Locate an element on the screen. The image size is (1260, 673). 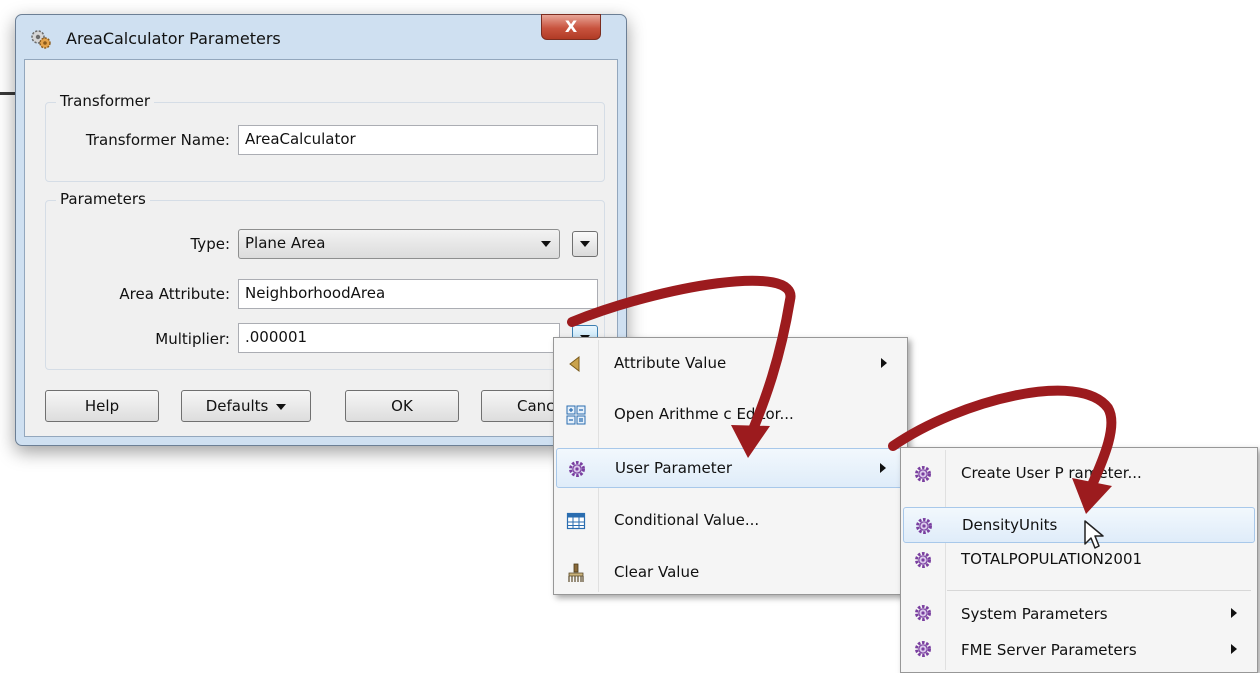
menu-item-label: Attribute Value is located at coordinates (670, 363).